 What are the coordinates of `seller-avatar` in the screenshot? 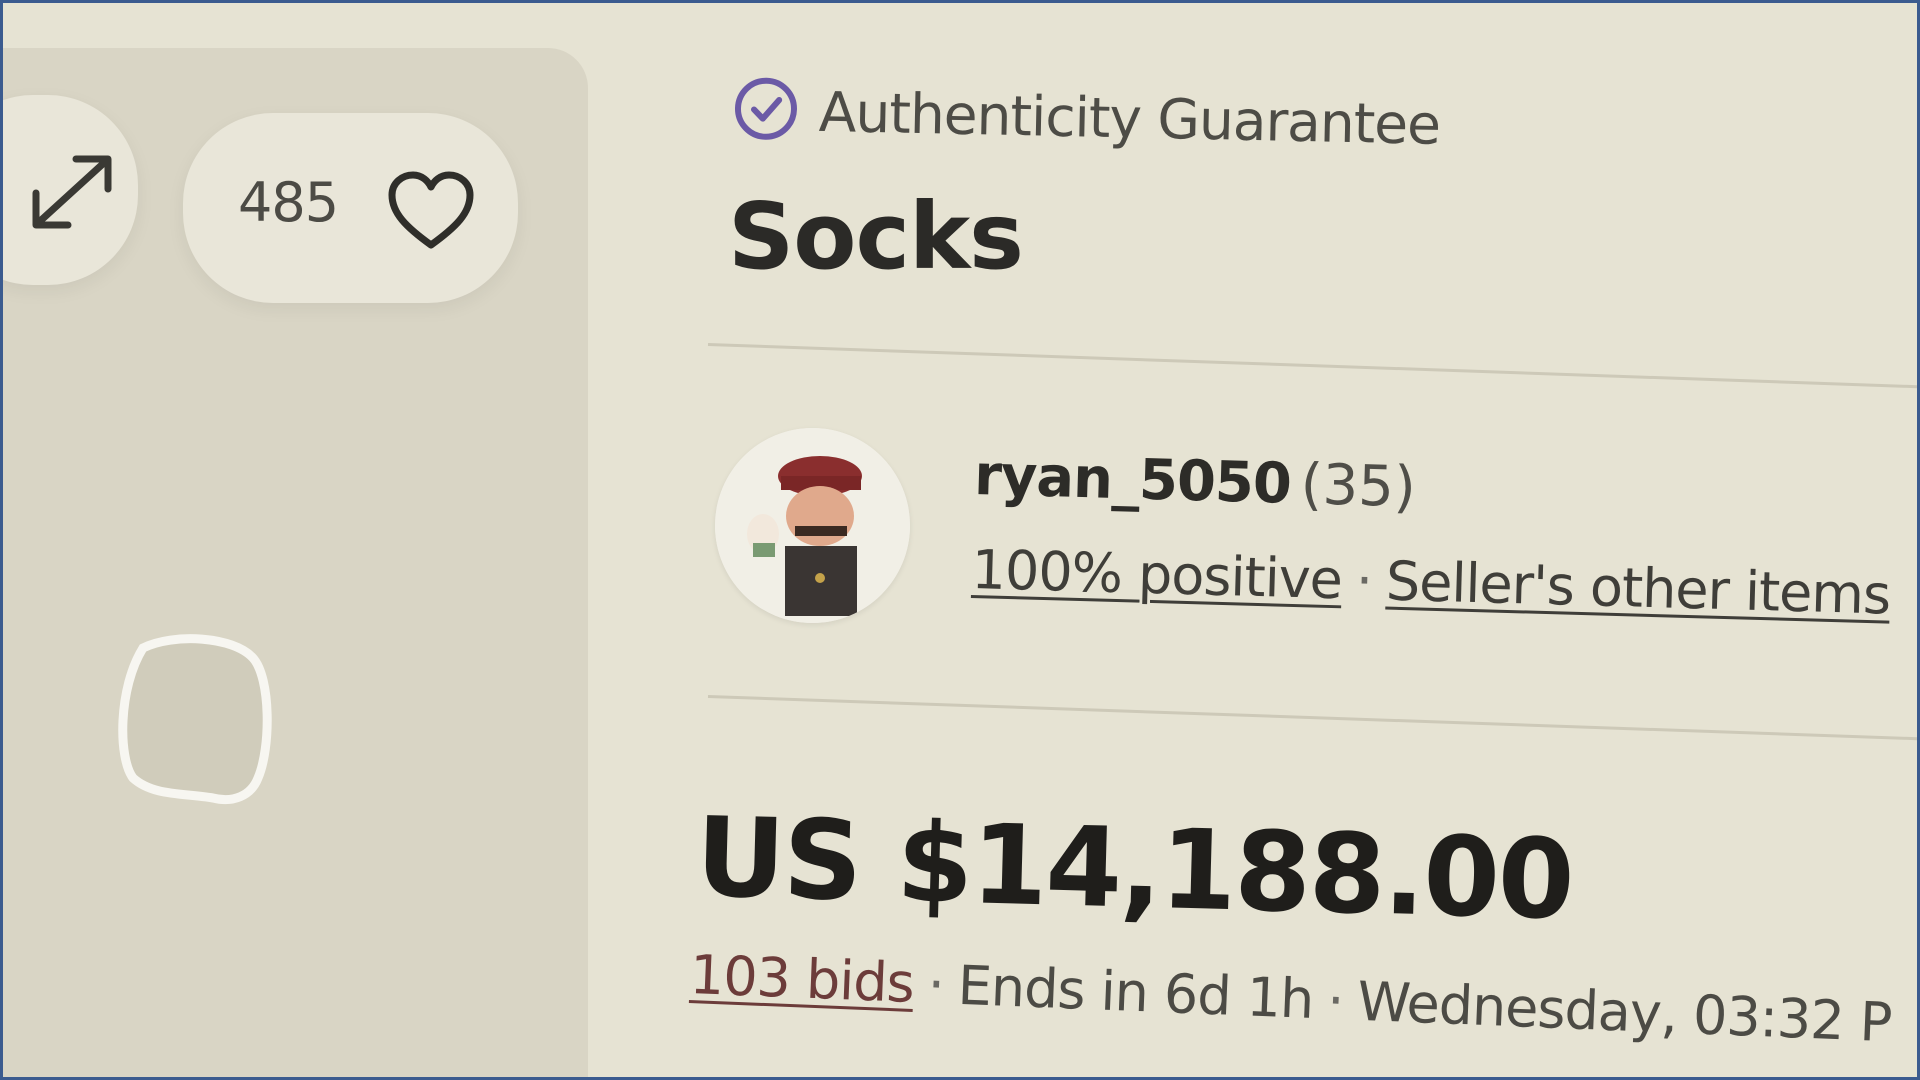 It's located at (812, 525).